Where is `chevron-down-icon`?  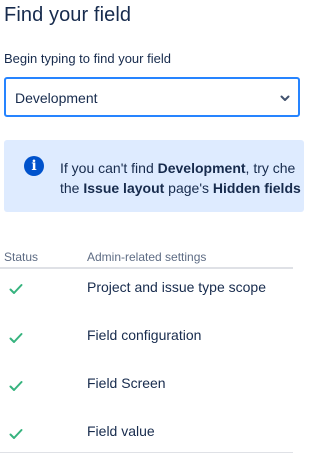
chevron-down-icon is located at coordinates (285, 98).